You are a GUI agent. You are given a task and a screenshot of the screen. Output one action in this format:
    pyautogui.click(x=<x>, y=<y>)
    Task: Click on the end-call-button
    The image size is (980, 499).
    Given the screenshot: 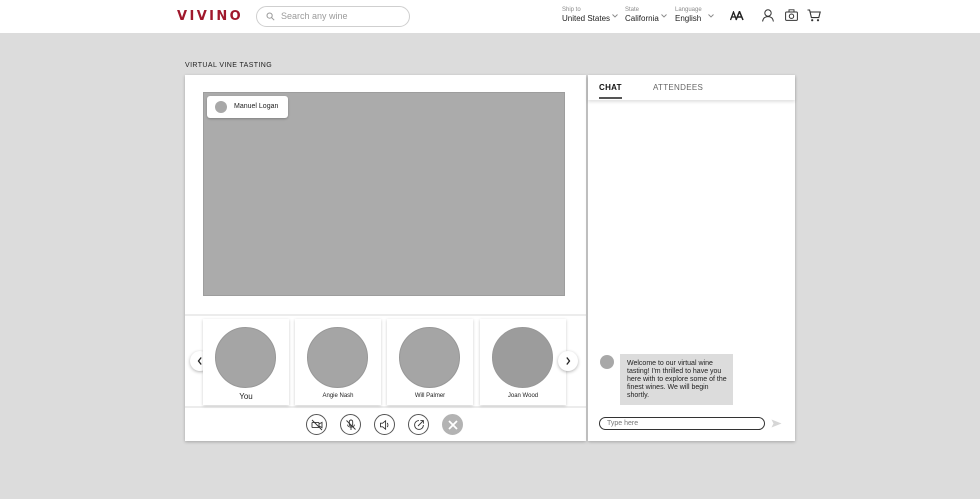 What is the action you would take?
    pyautogui.click(x=452, y=424)
    